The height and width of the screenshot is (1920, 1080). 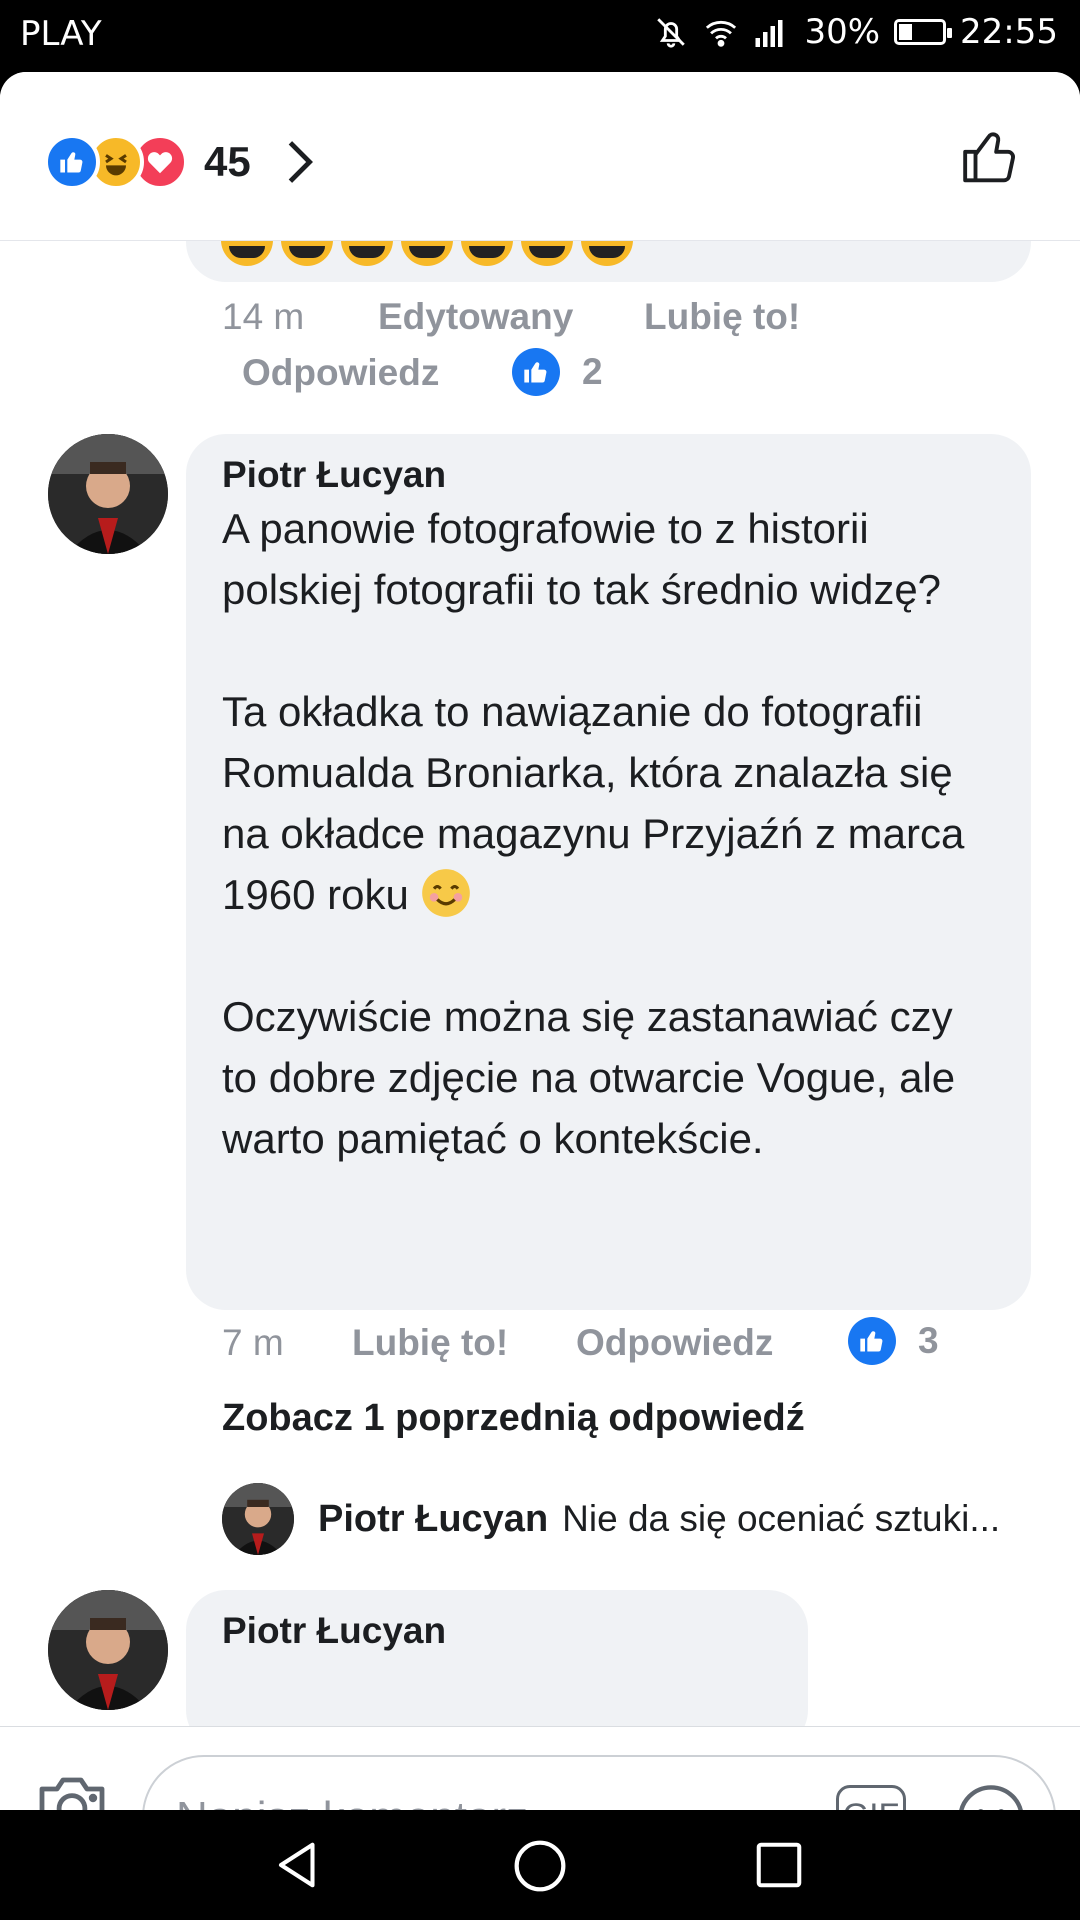 I want to click on recents-button, so click(x=779, y=1867).